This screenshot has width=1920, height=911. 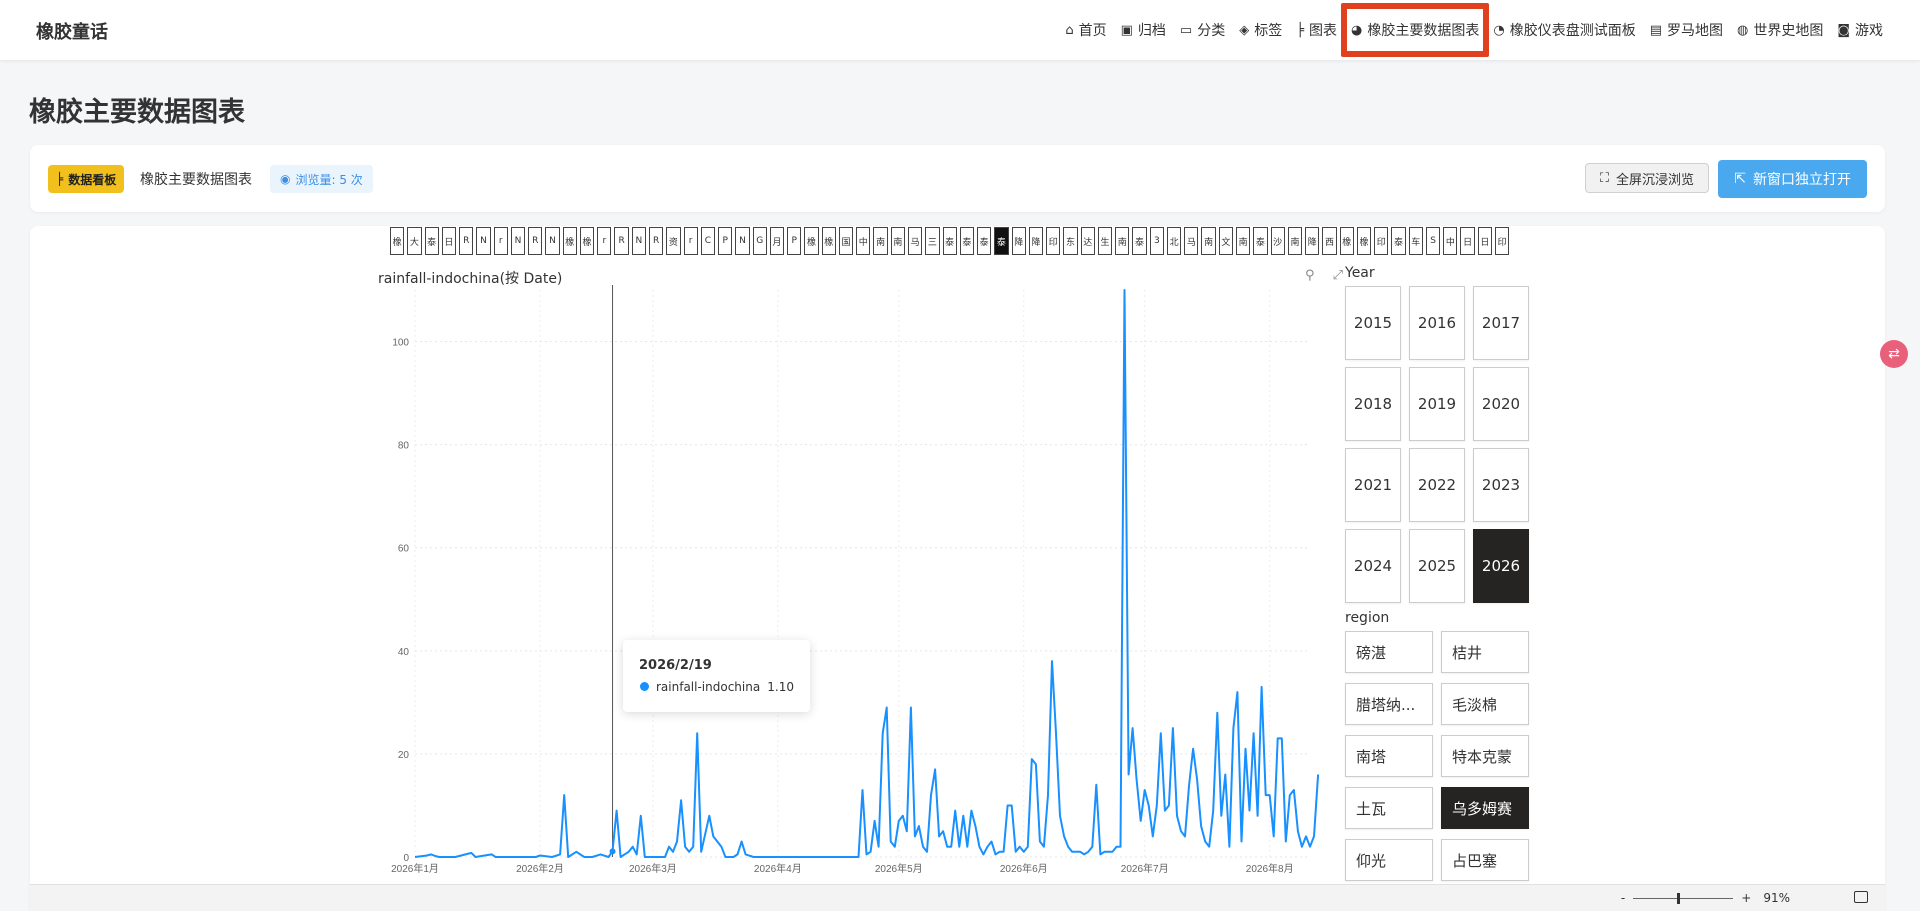 I want to click on page-tab: 沙, so click(x=1277, y=241).